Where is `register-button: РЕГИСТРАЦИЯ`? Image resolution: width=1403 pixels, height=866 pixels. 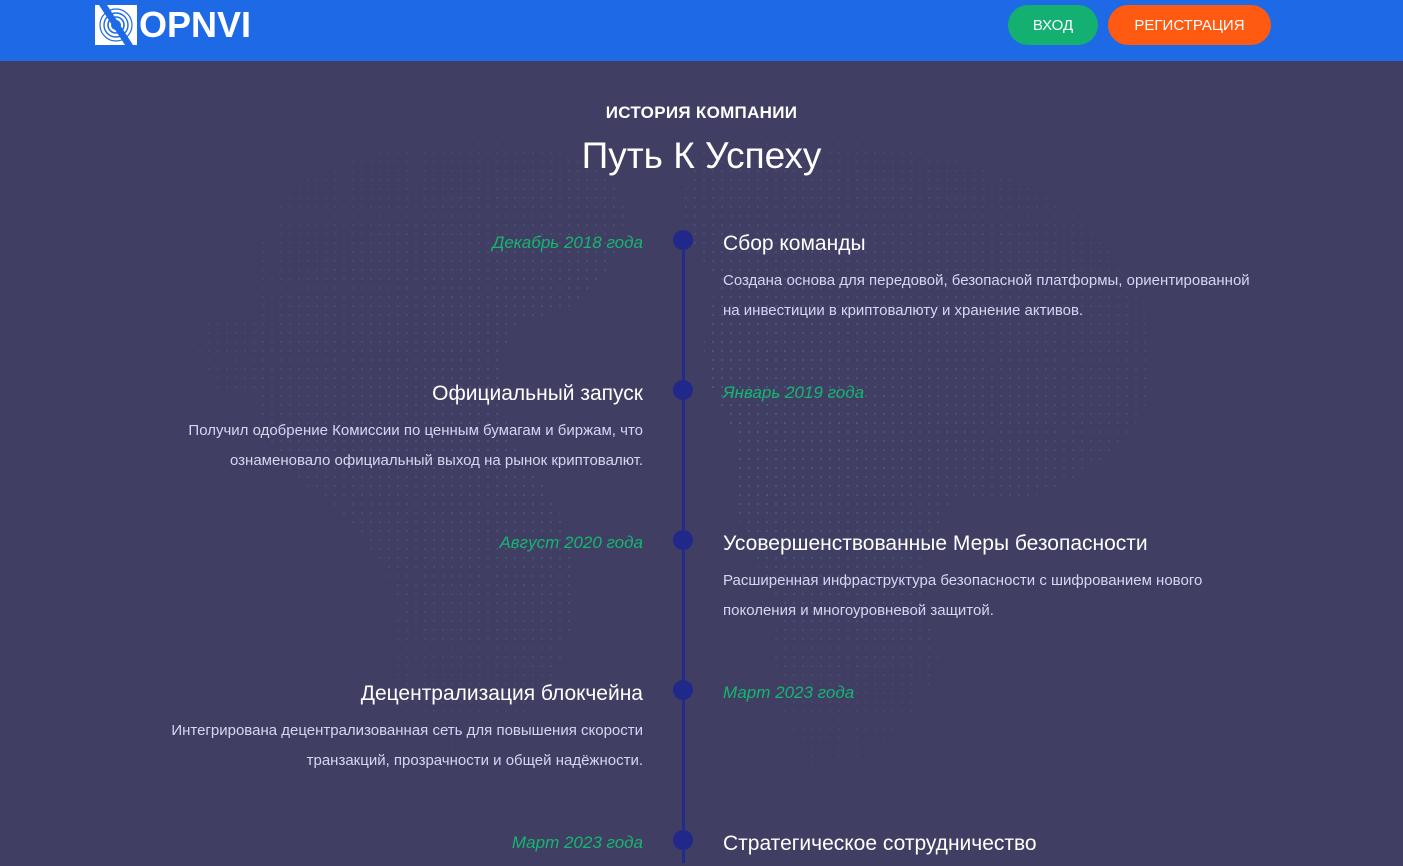
register-button: РЕГИСТРАЦИЯ is located at coordinates (1189, 25).